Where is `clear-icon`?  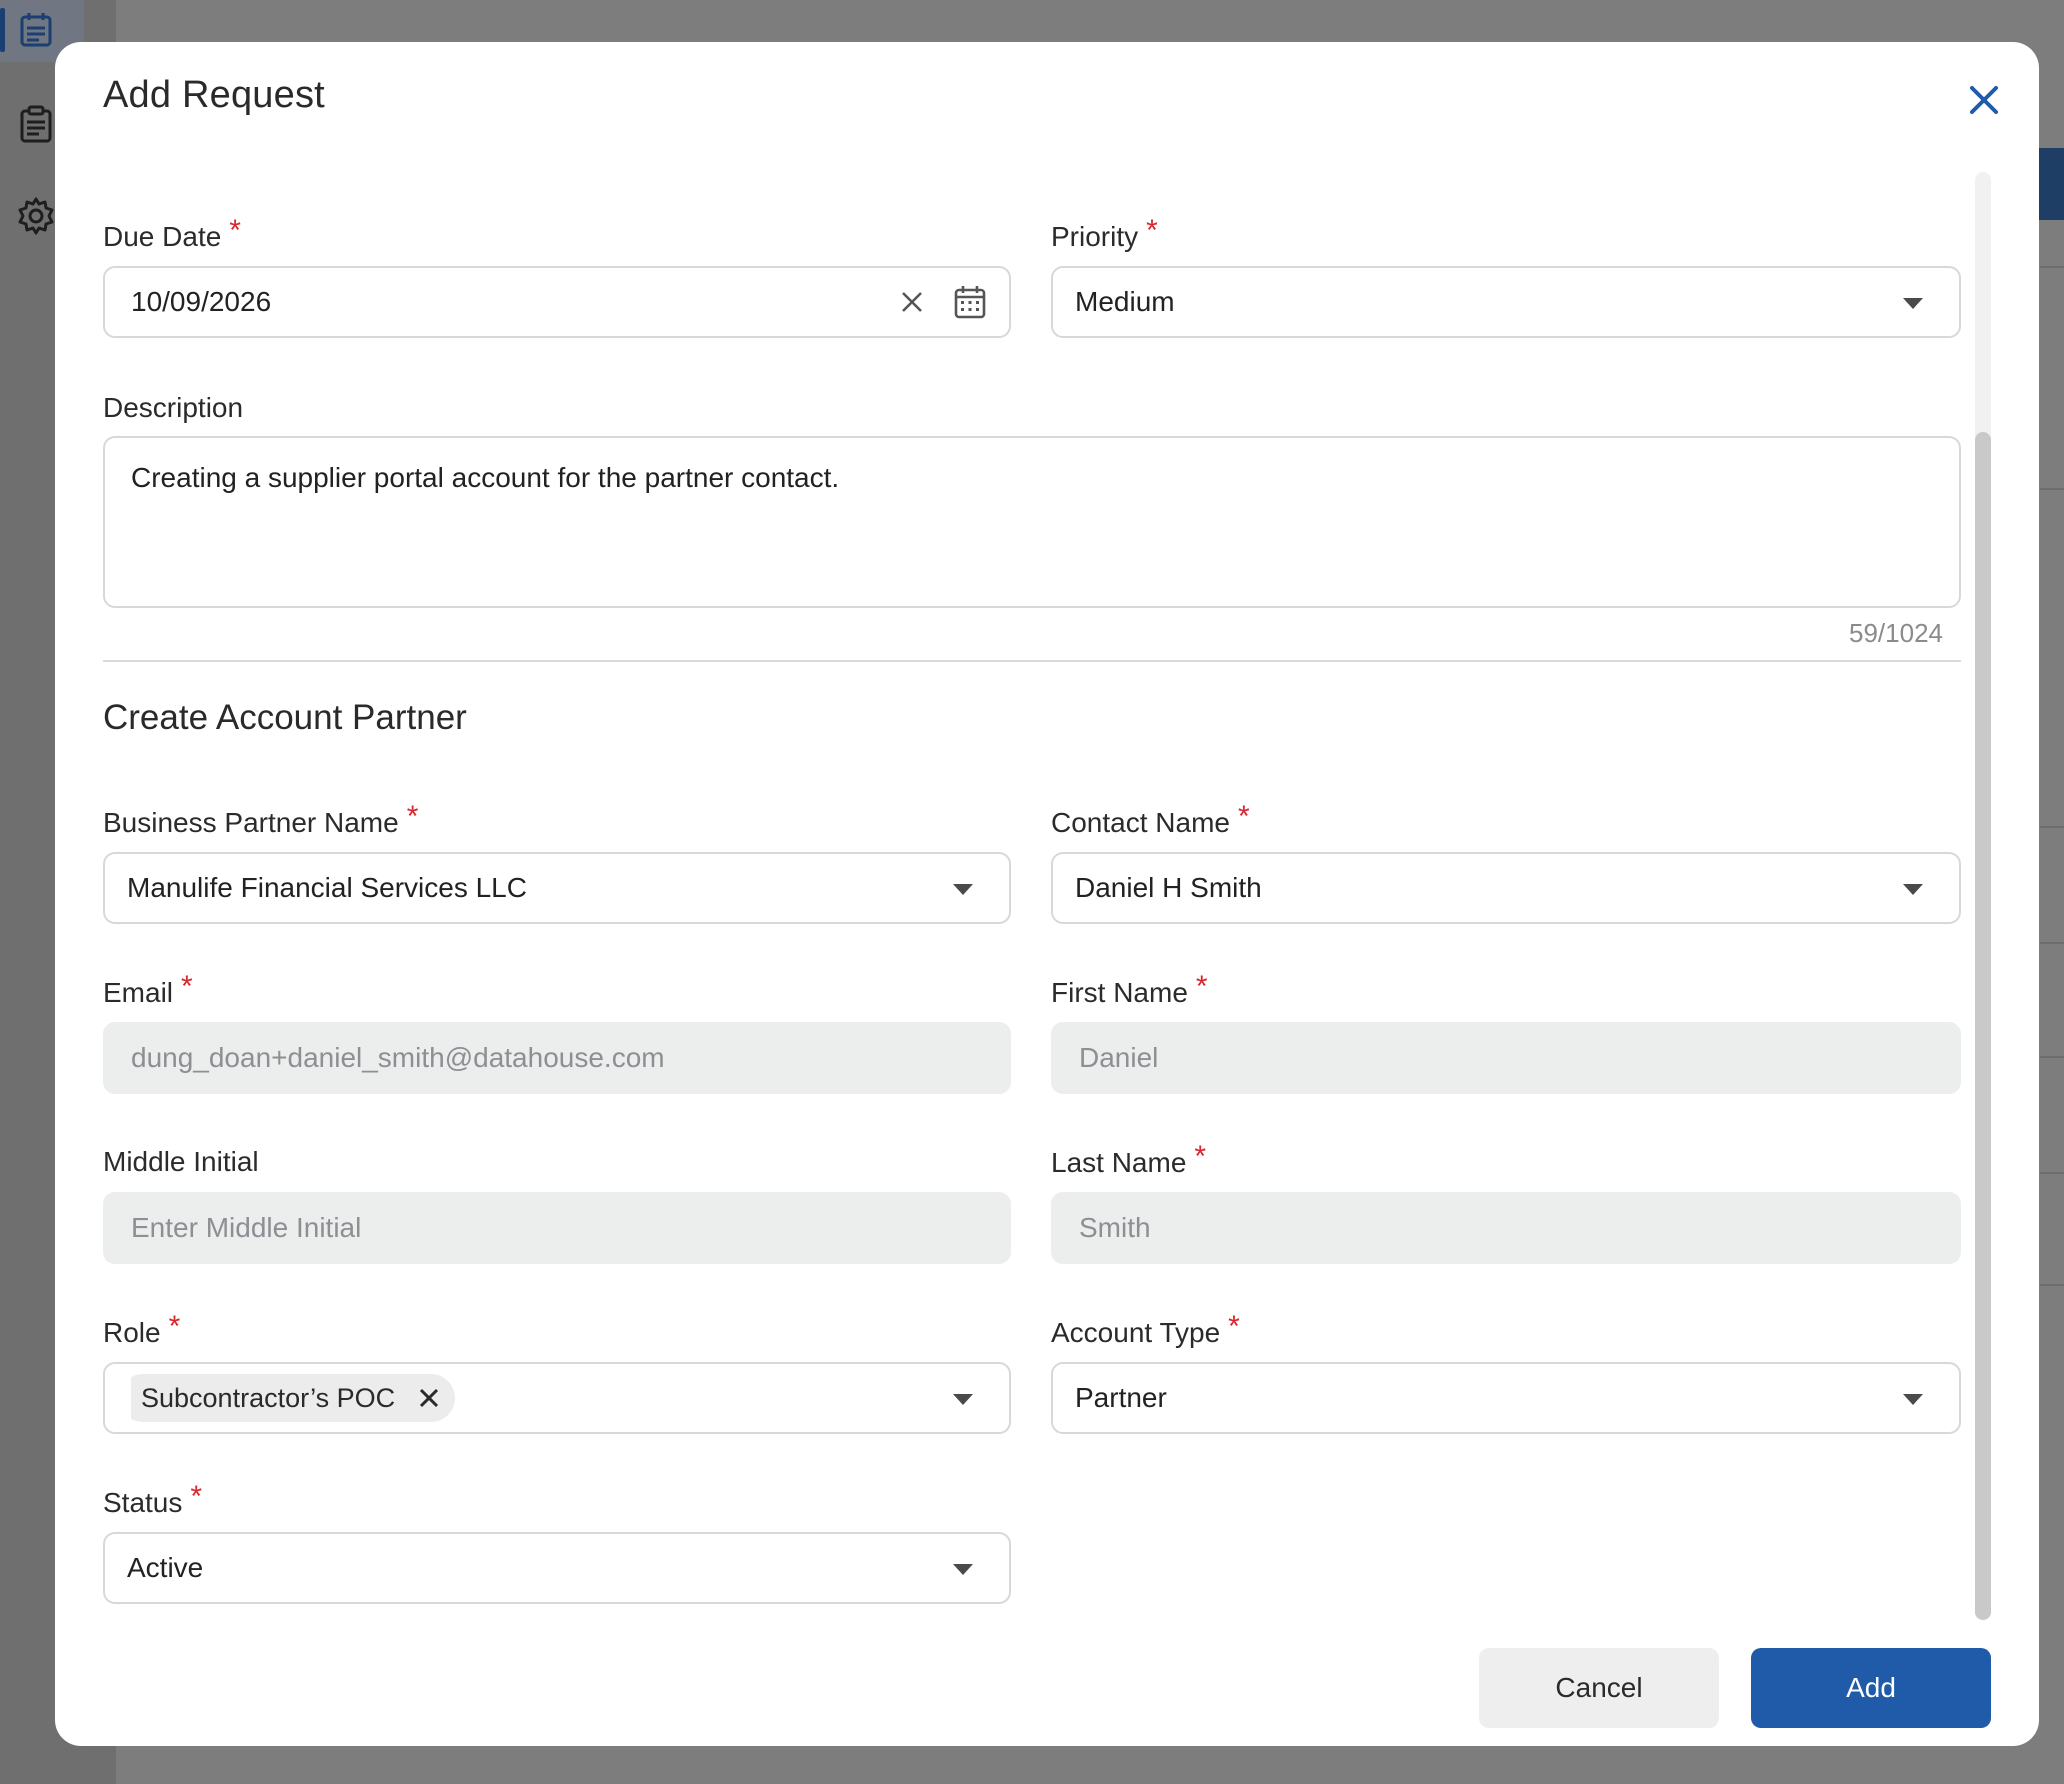
clear-icon is located at coordinates (912, 302).